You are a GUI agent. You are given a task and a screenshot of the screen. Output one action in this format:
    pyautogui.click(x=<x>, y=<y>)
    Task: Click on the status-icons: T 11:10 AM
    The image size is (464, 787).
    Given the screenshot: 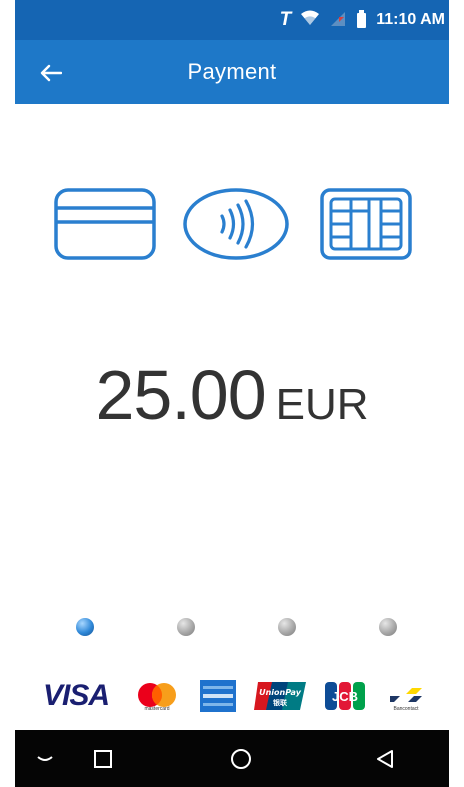 What is the action you would take?
    pyautogui.click(x=362, y=20)
    